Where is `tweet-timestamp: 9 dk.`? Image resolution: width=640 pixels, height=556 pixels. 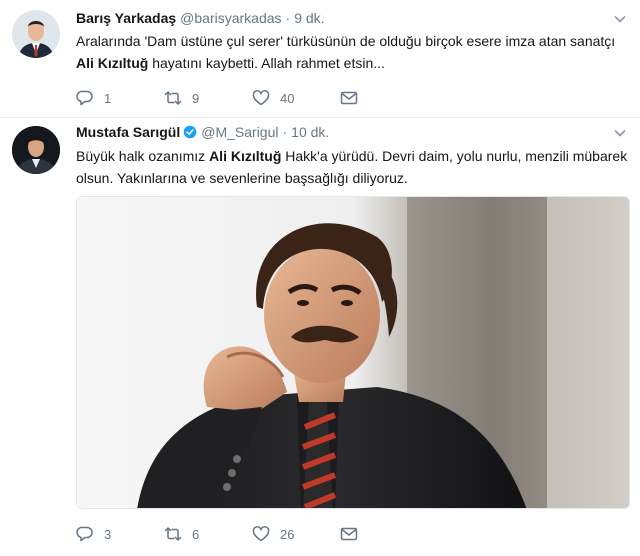 tweet-timestamp: 9 dk. is located at coordinates (309, 18).